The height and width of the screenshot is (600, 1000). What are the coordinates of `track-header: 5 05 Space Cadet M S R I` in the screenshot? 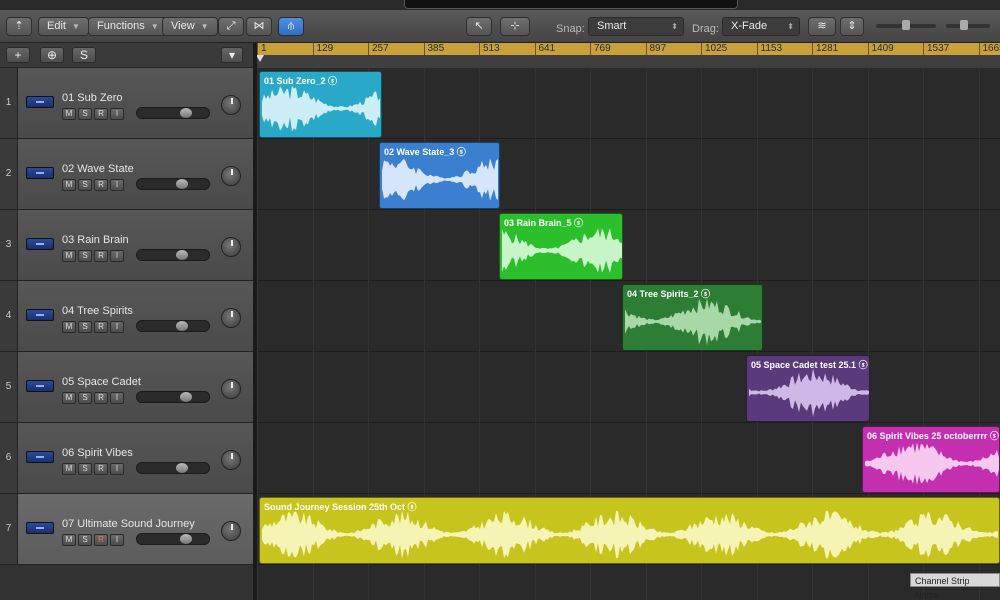 It's located at (126, 387).